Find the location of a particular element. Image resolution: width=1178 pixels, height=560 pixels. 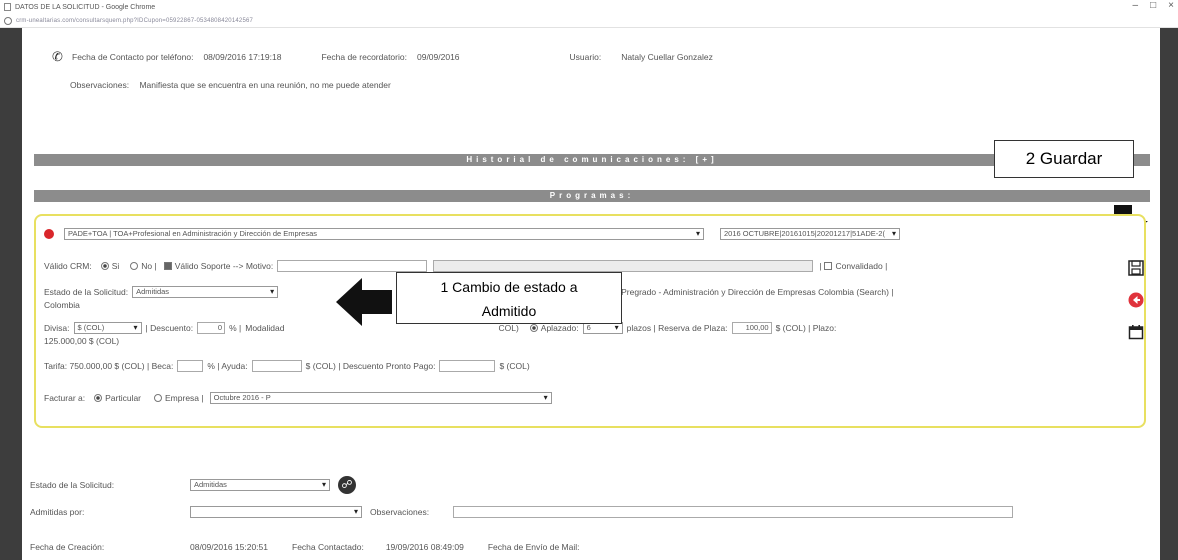

beca-input is located at coordinates (190, 366).